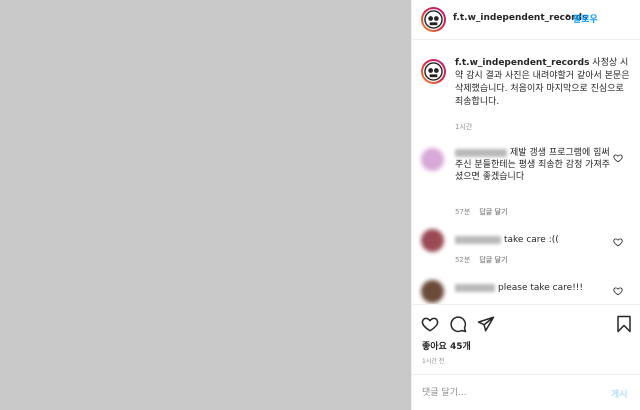  I want to click on author-avatar, so click(433, 19).